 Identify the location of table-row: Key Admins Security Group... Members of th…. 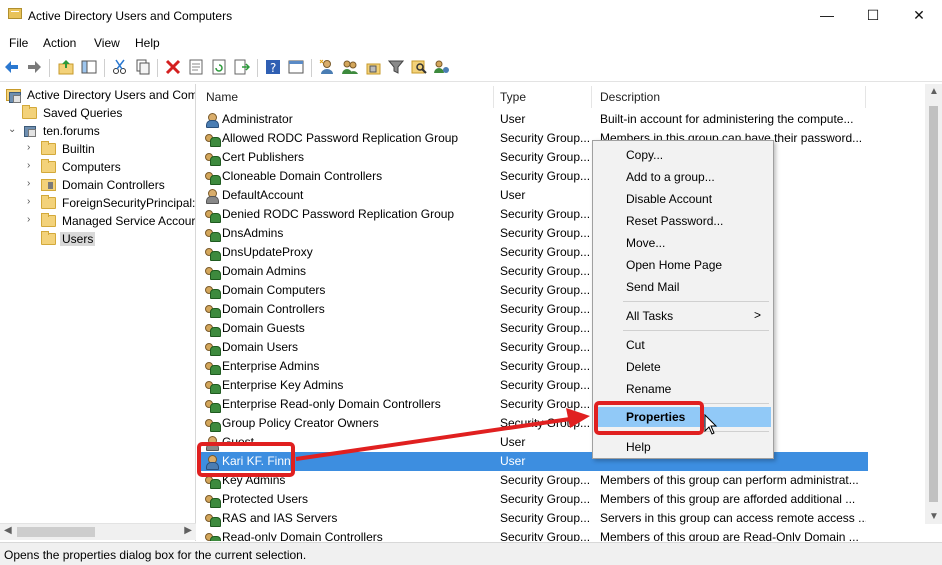
(533, 480).